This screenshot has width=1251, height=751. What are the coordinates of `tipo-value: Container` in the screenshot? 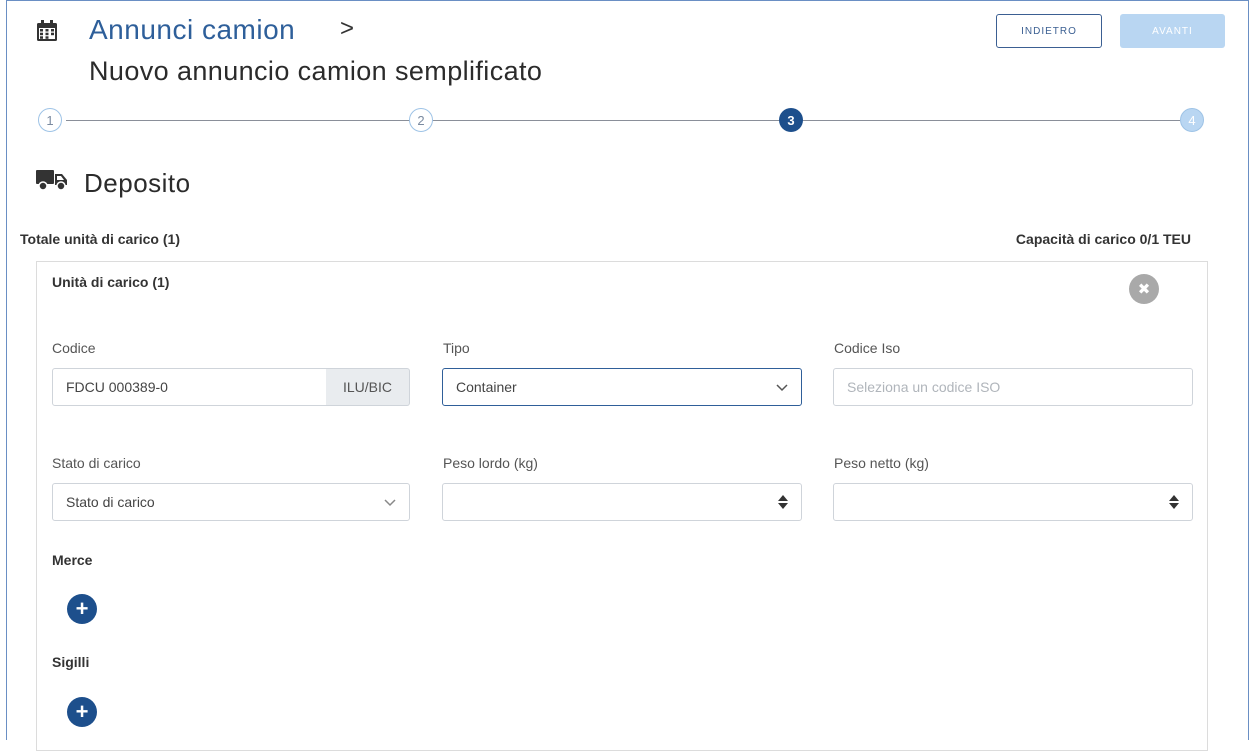 It's located at (486, 387).